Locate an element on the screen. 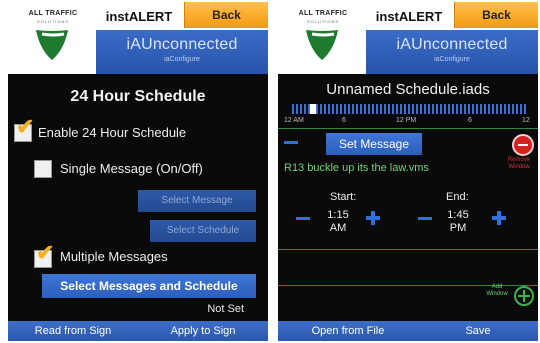  set-message-button: Set Message is located at coordinates (374, 144).